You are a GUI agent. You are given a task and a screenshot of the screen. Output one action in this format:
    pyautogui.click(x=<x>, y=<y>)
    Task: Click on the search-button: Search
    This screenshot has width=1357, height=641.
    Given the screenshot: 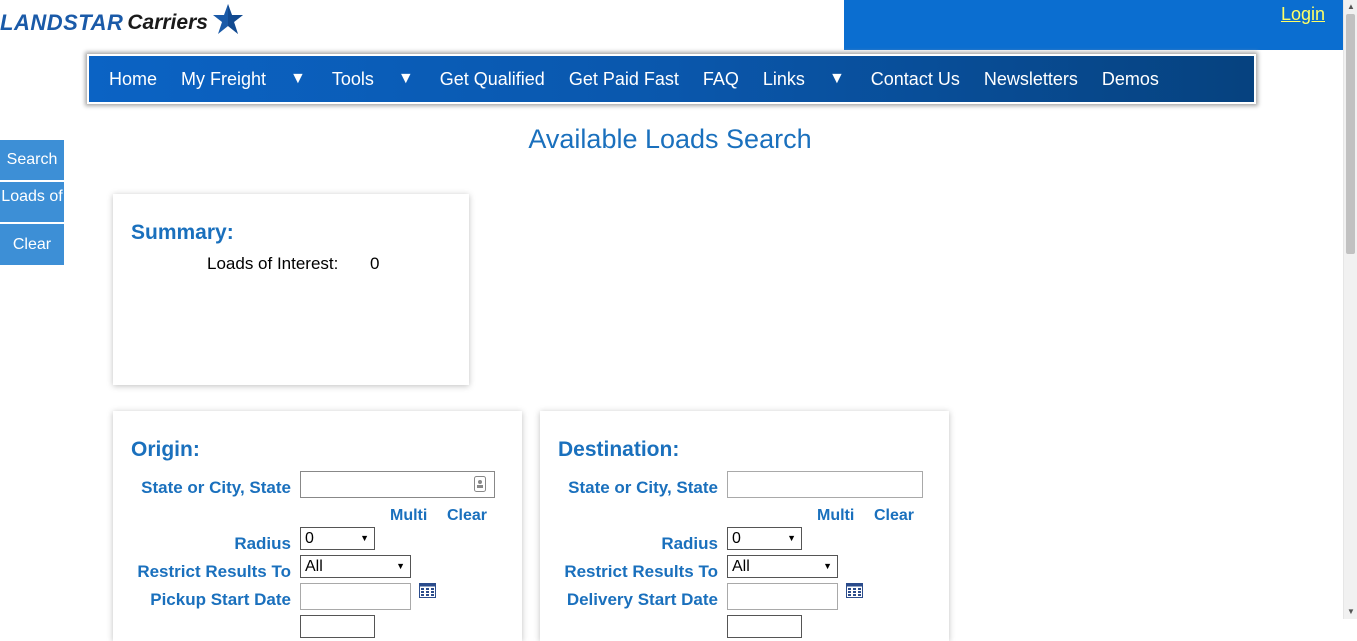 What is the action you would take?
    pyautogui.click(x=32, y=160)
    